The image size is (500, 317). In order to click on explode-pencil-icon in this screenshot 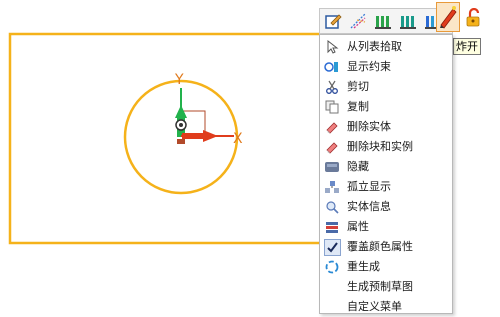, I will do `click(448, 17)`.